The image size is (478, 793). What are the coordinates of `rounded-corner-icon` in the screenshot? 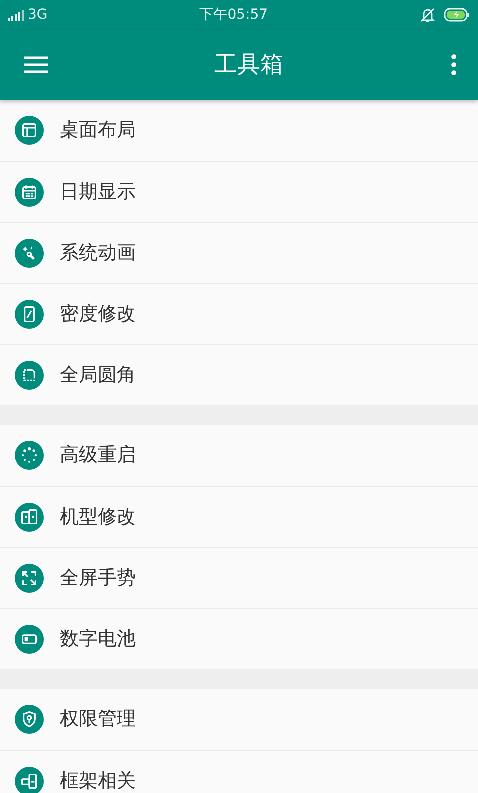 It's located at (29, 375).